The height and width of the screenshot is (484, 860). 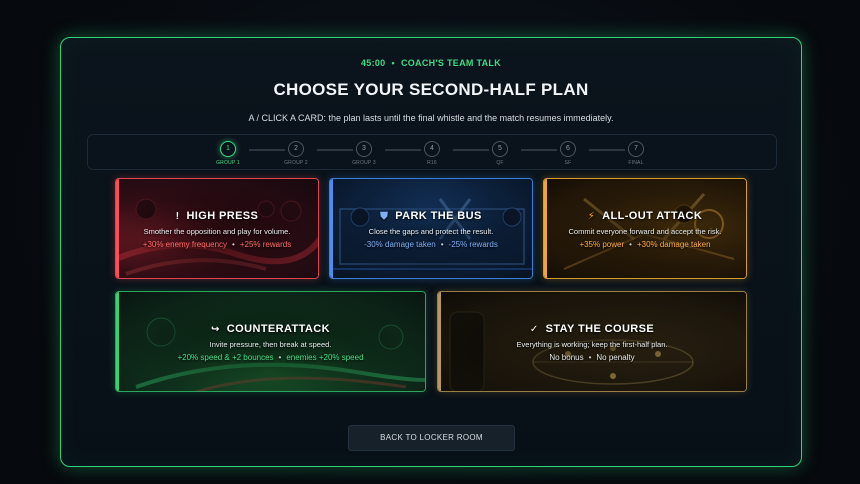 I want to click on step-label: GROUP 2, so click(x=296, y=163).